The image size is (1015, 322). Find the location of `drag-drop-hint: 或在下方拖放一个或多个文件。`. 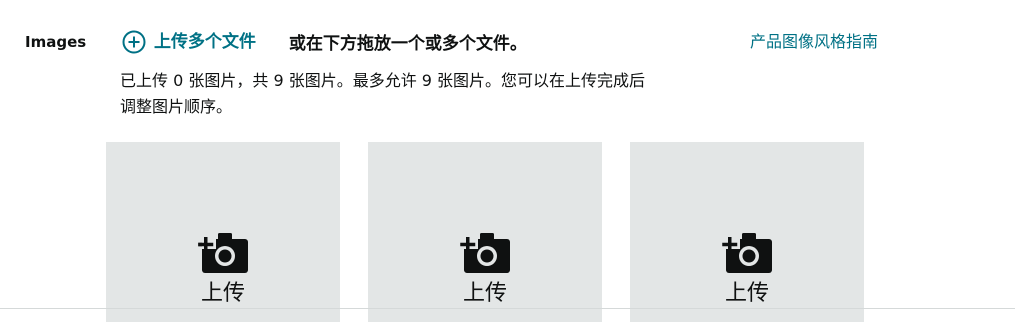

drag-drop-hint: 或在下方拖放一个或多个文件。 is located at coordinates (408, 44).